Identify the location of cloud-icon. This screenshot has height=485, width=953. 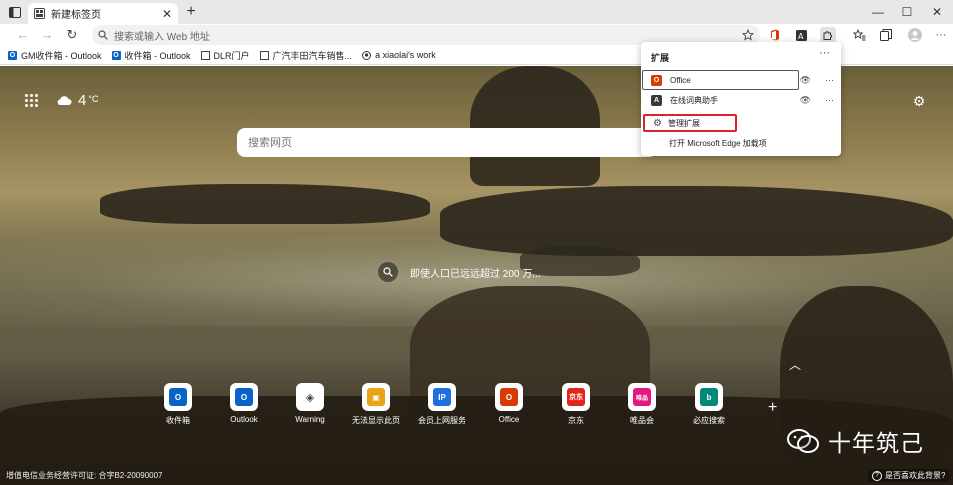
(64, 100).